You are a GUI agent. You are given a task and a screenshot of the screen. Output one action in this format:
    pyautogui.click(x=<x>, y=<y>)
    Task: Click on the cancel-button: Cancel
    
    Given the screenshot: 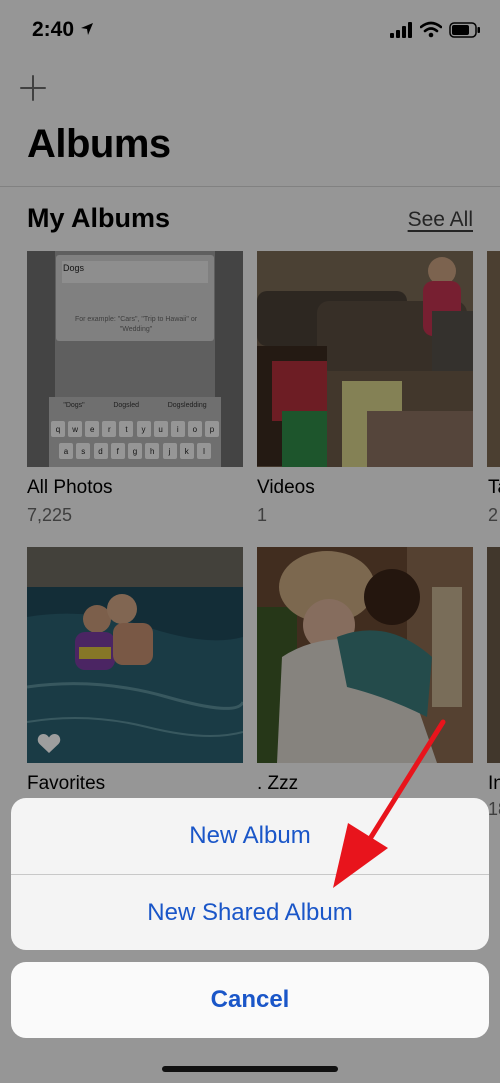 What is the action you would take?
    pyautogui.click(x=250, y=1000)
    